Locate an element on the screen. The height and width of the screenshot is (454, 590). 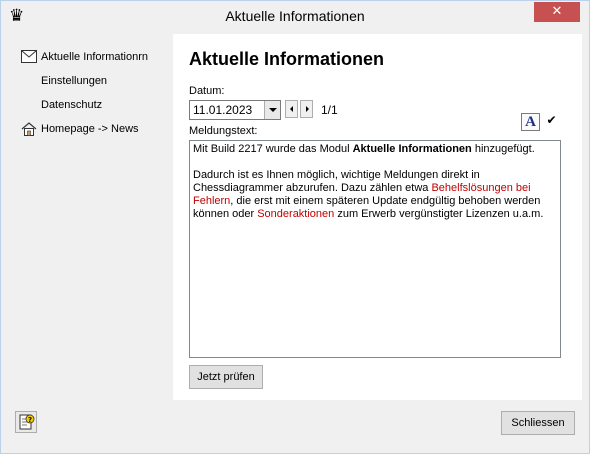
date-select: 11.01.2023 is located at coordinates (235, 110).